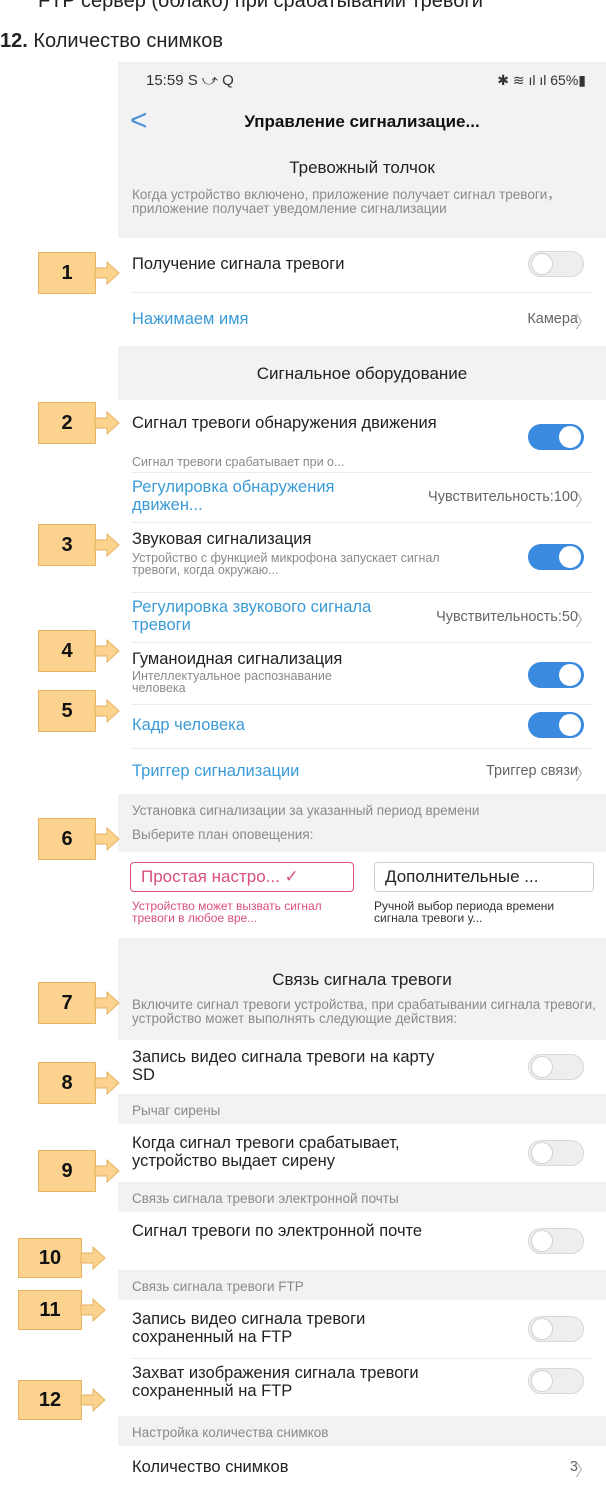 This screenshot has width=606, height=1490. What do you see at coordinates (218, 1286) in the screenshot?
I see `ftp-section-label: Связь сигнала тревоги FTP` at bounding box center [218, 1286].